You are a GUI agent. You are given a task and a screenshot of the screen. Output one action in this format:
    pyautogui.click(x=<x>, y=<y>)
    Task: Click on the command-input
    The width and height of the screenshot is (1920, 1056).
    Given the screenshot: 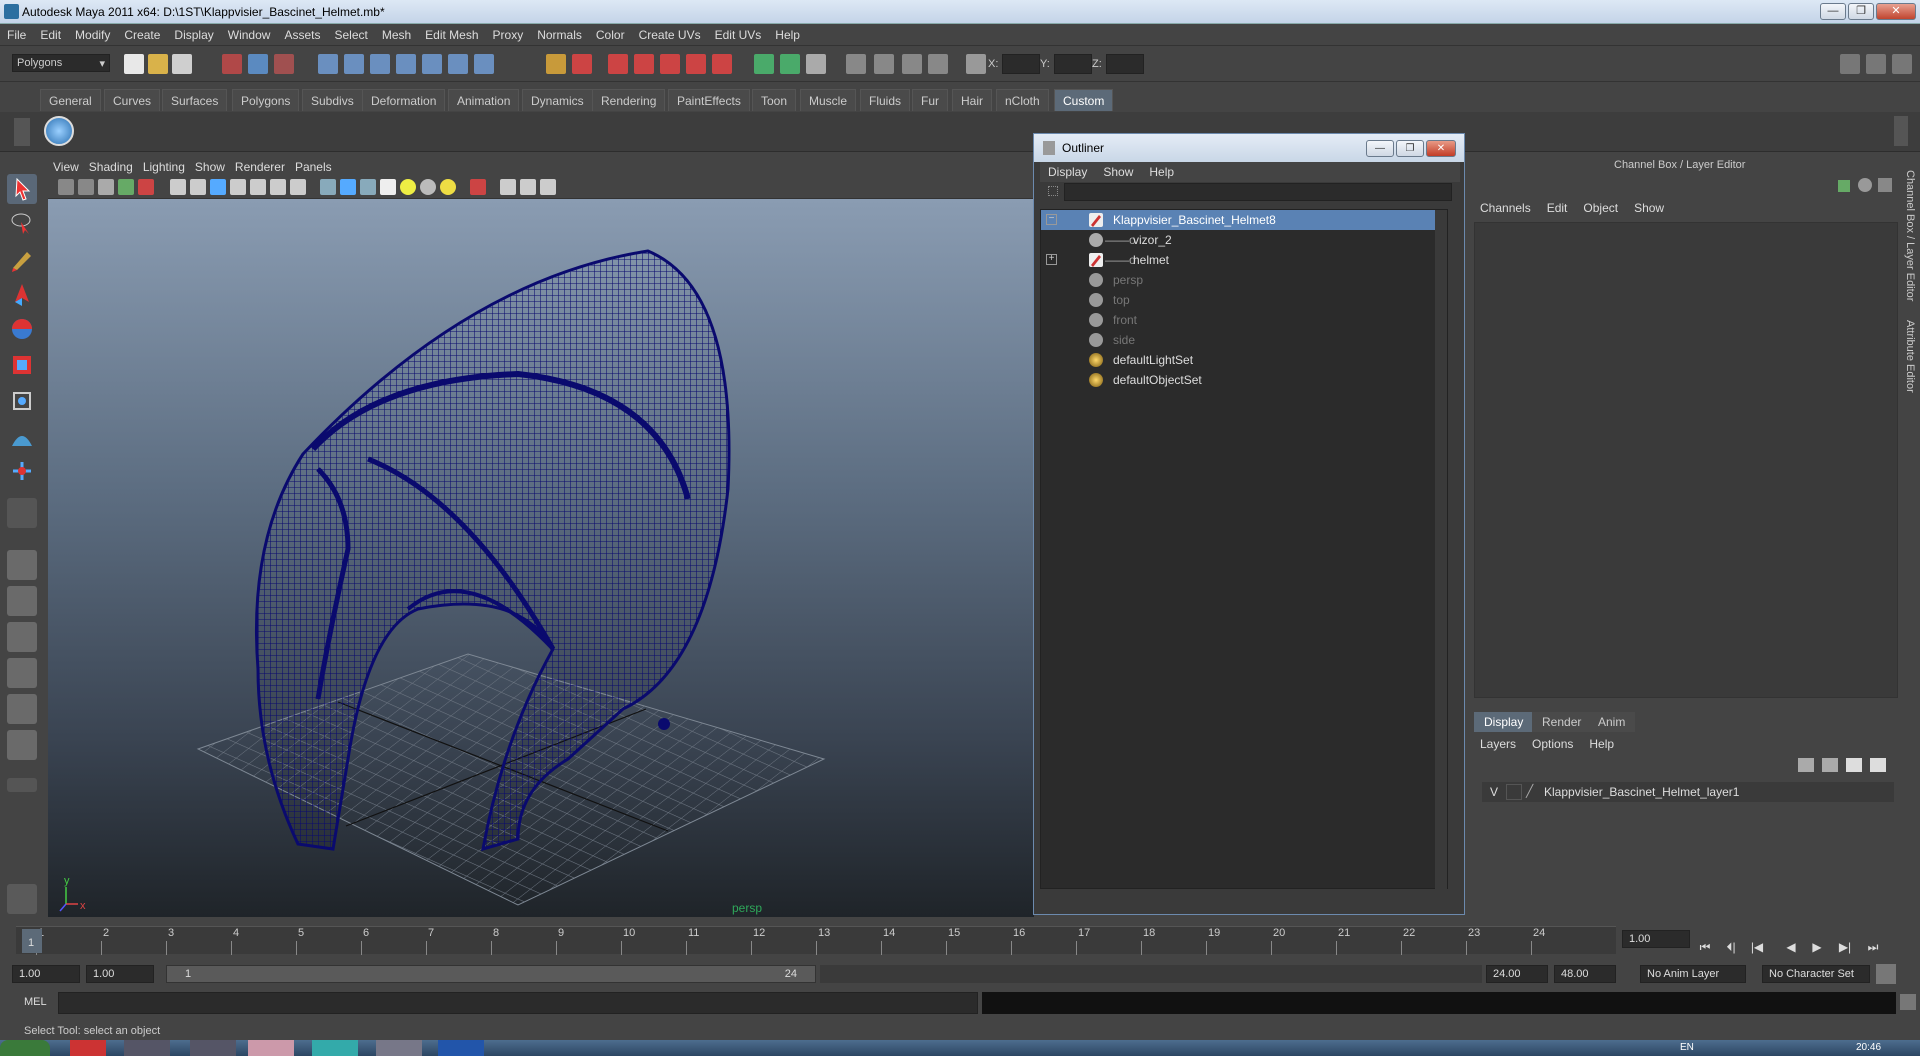 What is the action you would take?
    pyautogui.click(x=518, y=1003)
    